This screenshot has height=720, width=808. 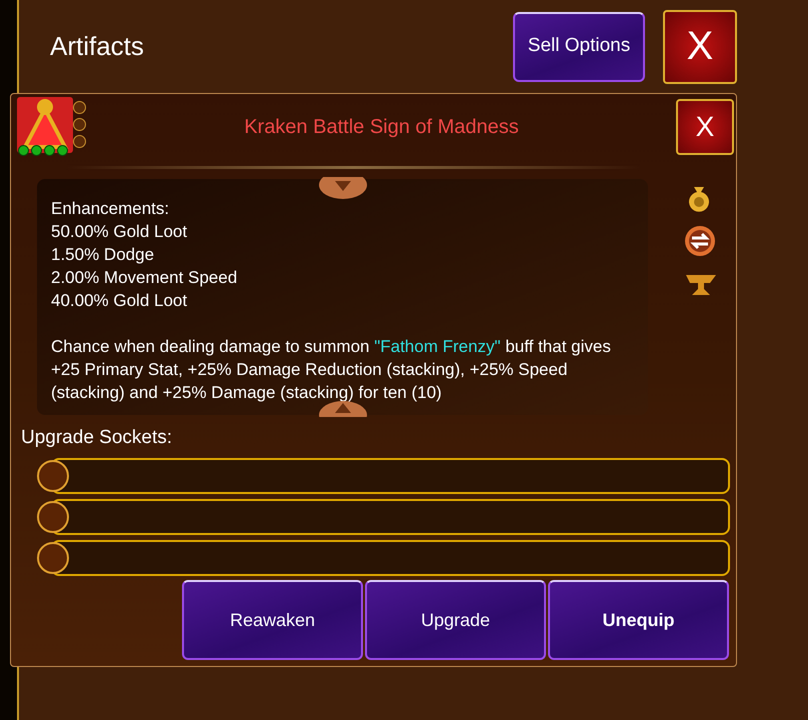 What do you see at coordinates (119, 301) in the screenshot?
I see `enhancement-line: 40.00% Gold Loot` at bounding box center [119, 301].